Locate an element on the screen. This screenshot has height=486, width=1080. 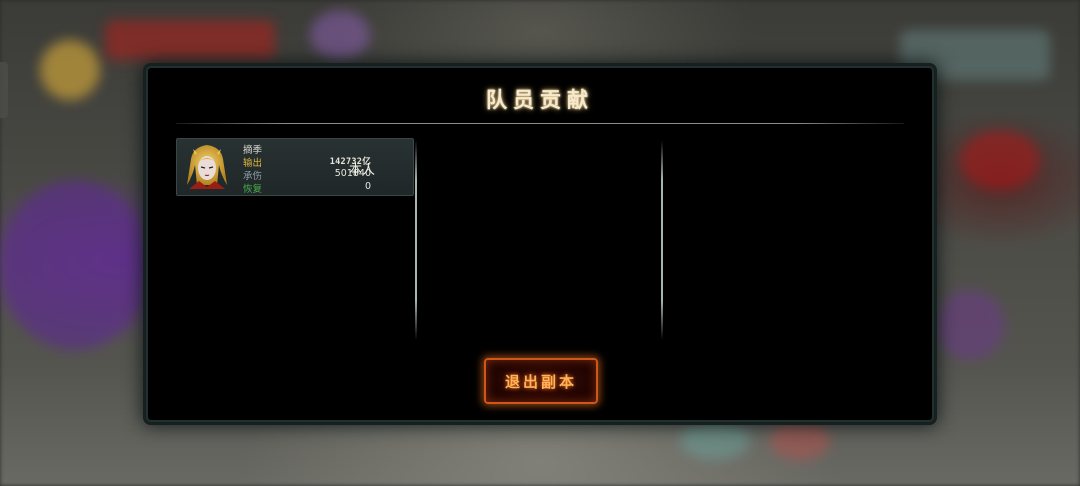
exit-dungeon-label: 退出副本 is located at coordinates (540, 382).